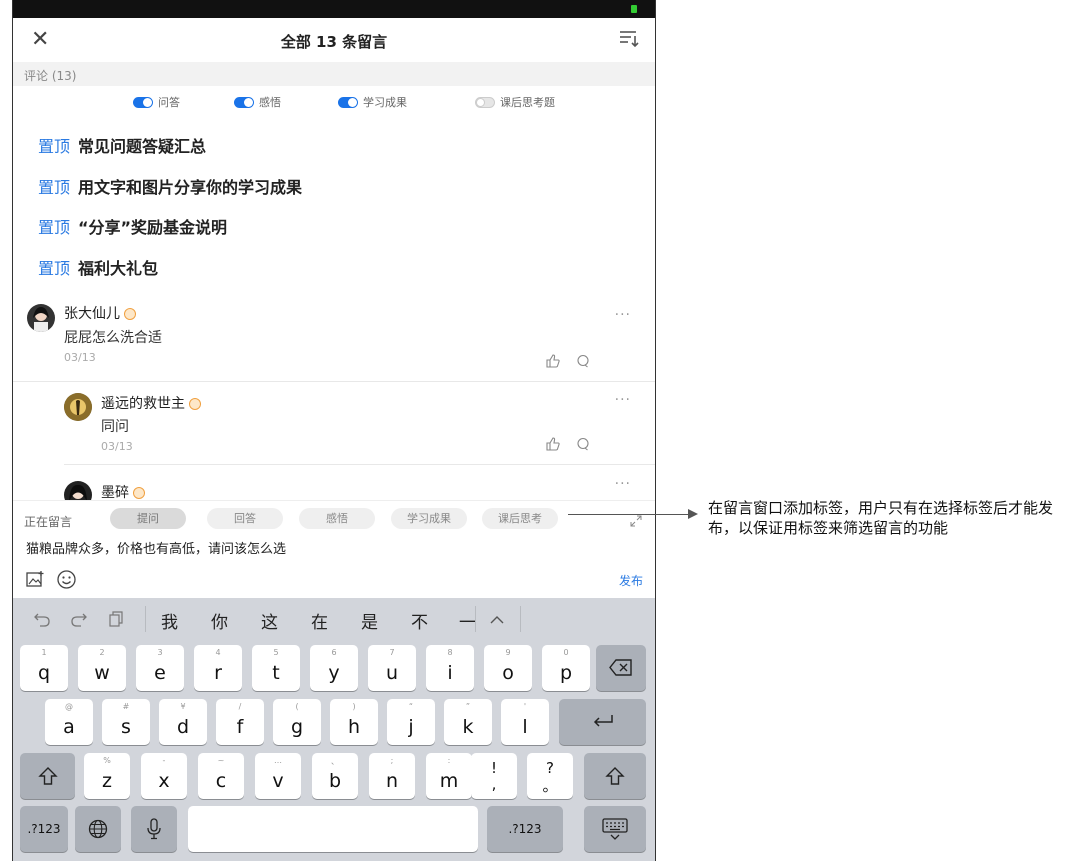 The width and height of the screenshot is (1080, 861). Describe the element at coordinates (297, 722) in the screenshot. I see `key-g: (g` at that location.